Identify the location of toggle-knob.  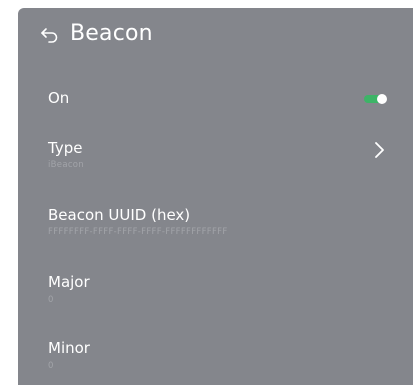
(382, 99).